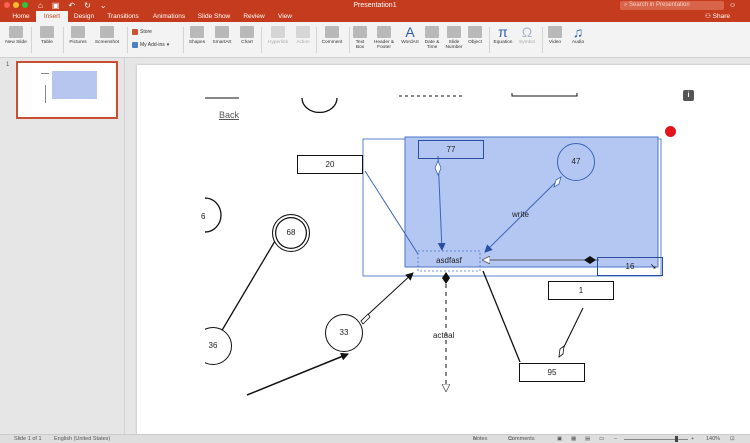 The width and height of the screenshot is (750, 443). I want to click on date-time-button: Date & Time, so click(432, 38).